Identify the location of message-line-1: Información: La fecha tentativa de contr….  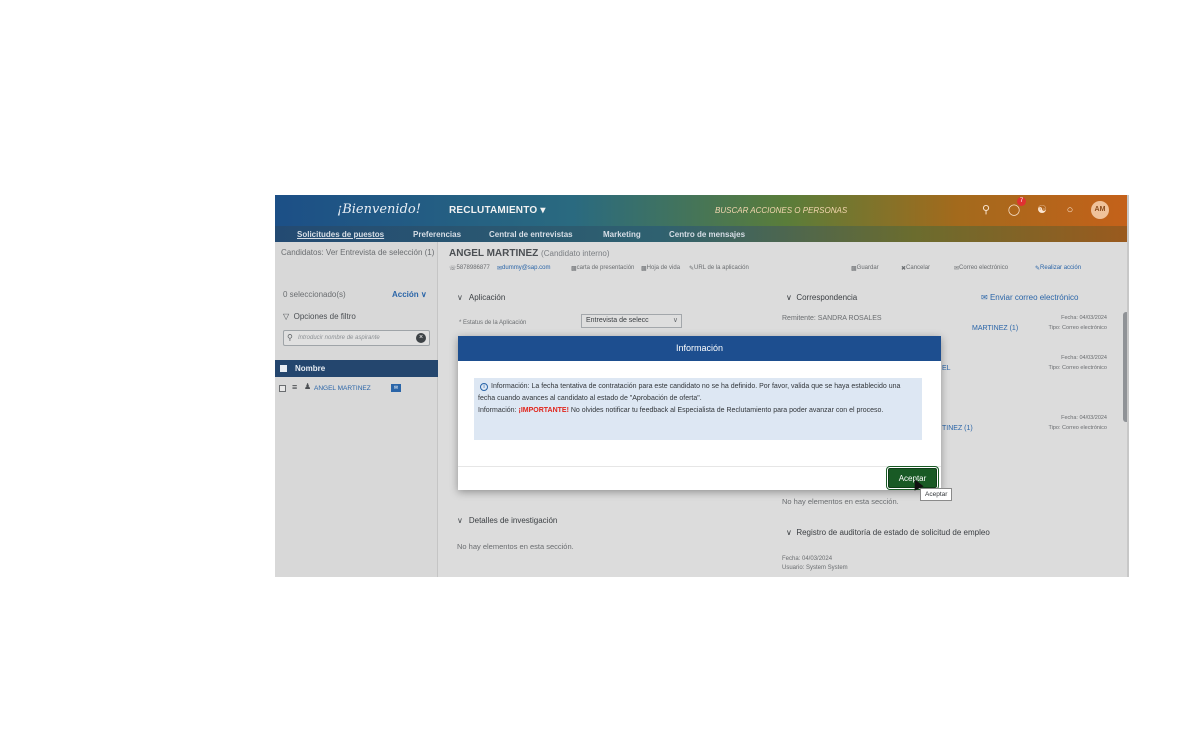
(689, 392).